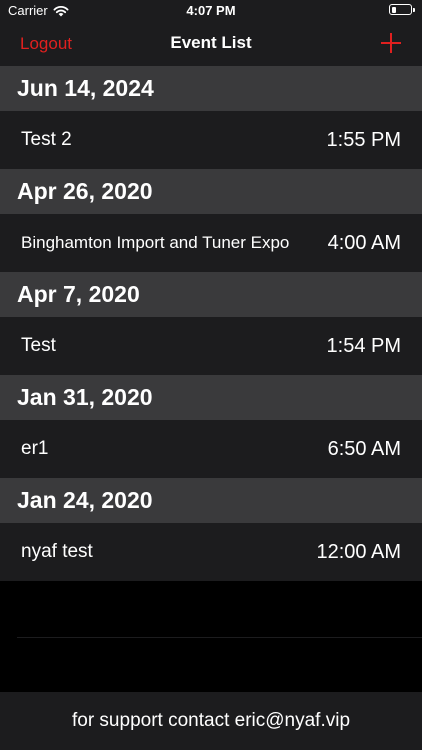 This screenshot has width=422, height=750. What do you see at coordinates (211, 140) in the screenshot?
I see `event-row: Test 2 1:55 PM` at bounding box center [211, 140].